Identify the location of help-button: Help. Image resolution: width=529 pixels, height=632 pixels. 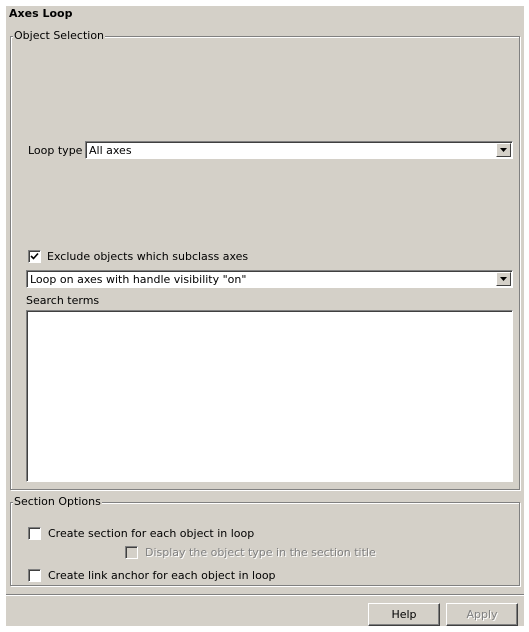
(404, 614).